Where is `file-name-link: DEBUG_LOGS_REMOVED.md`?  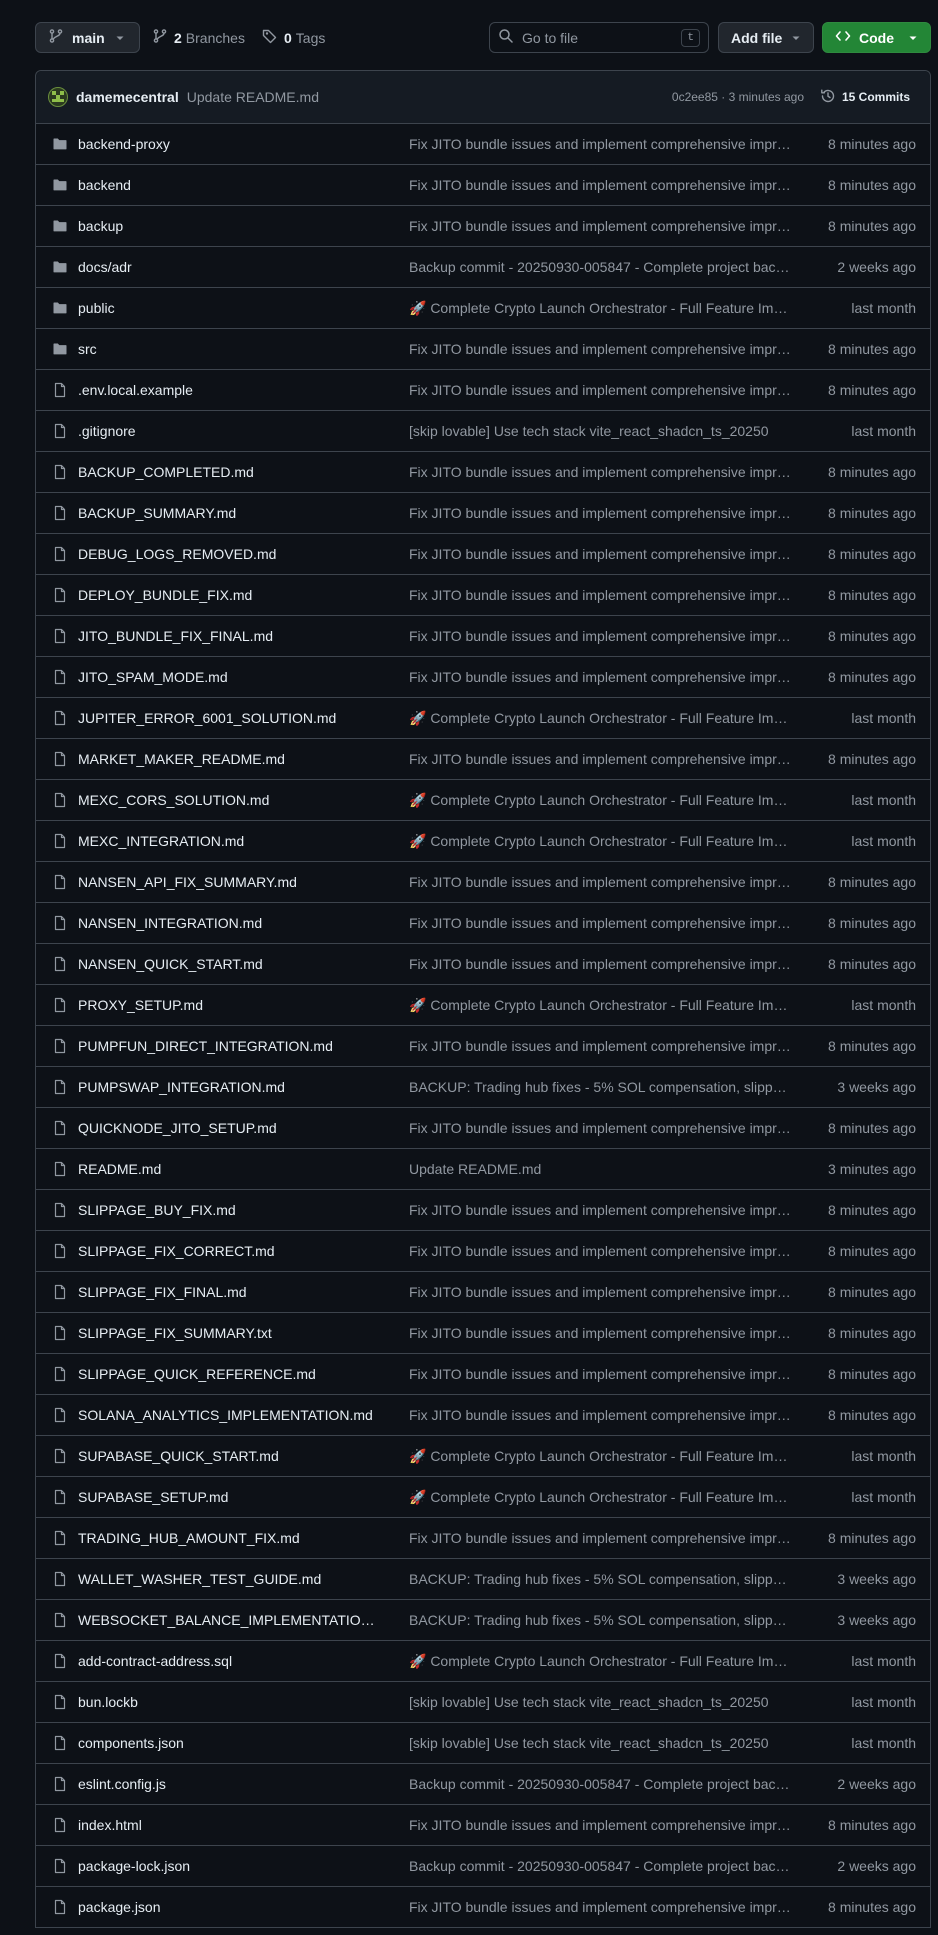
file-name-link: DEBUG_LOGS_REMOVED.md is located at coordinates (228, 554).